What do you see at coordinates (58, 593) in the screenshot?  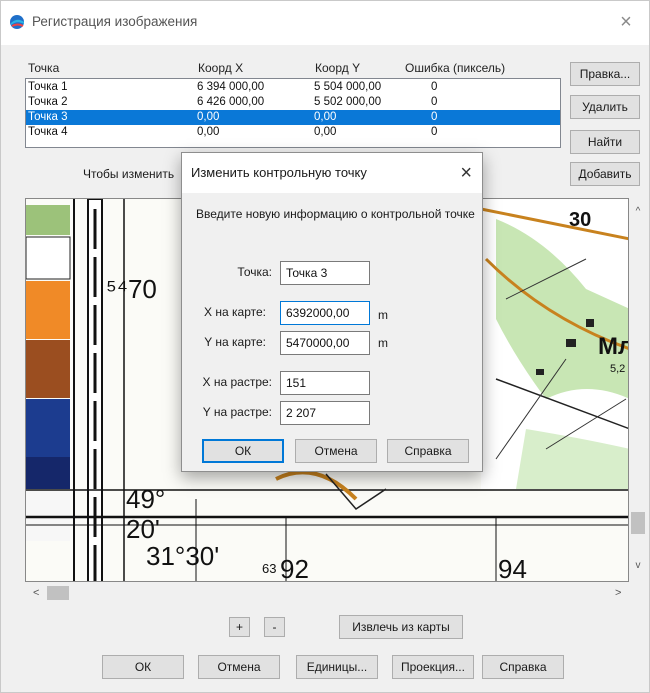 I see `horizontal-scroll-thumb` at bounding box center [58, 593].